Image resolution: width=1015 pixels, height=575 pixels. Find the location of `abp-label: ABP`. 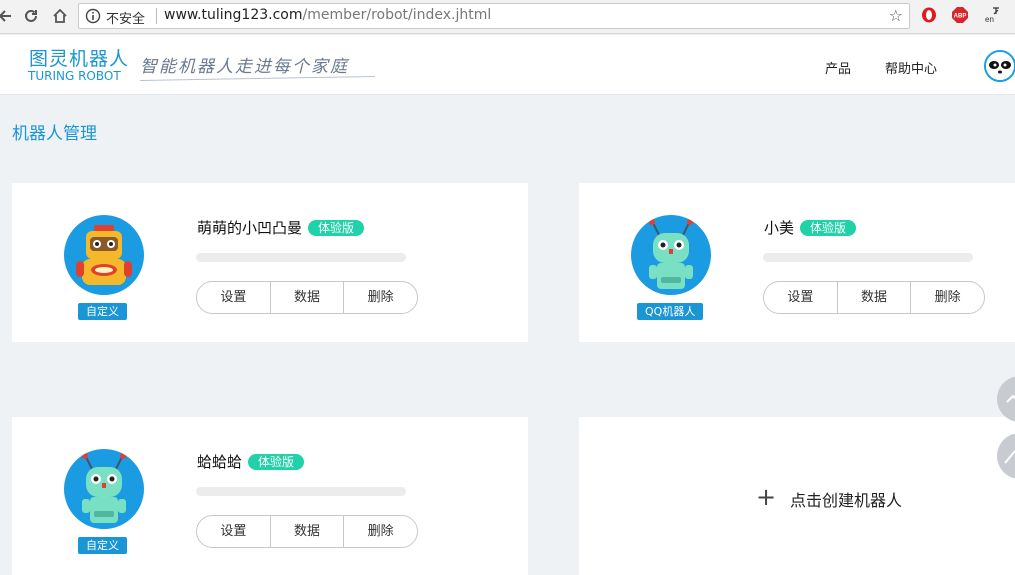

abp-label: ABP is located at coordinates (960, 17).